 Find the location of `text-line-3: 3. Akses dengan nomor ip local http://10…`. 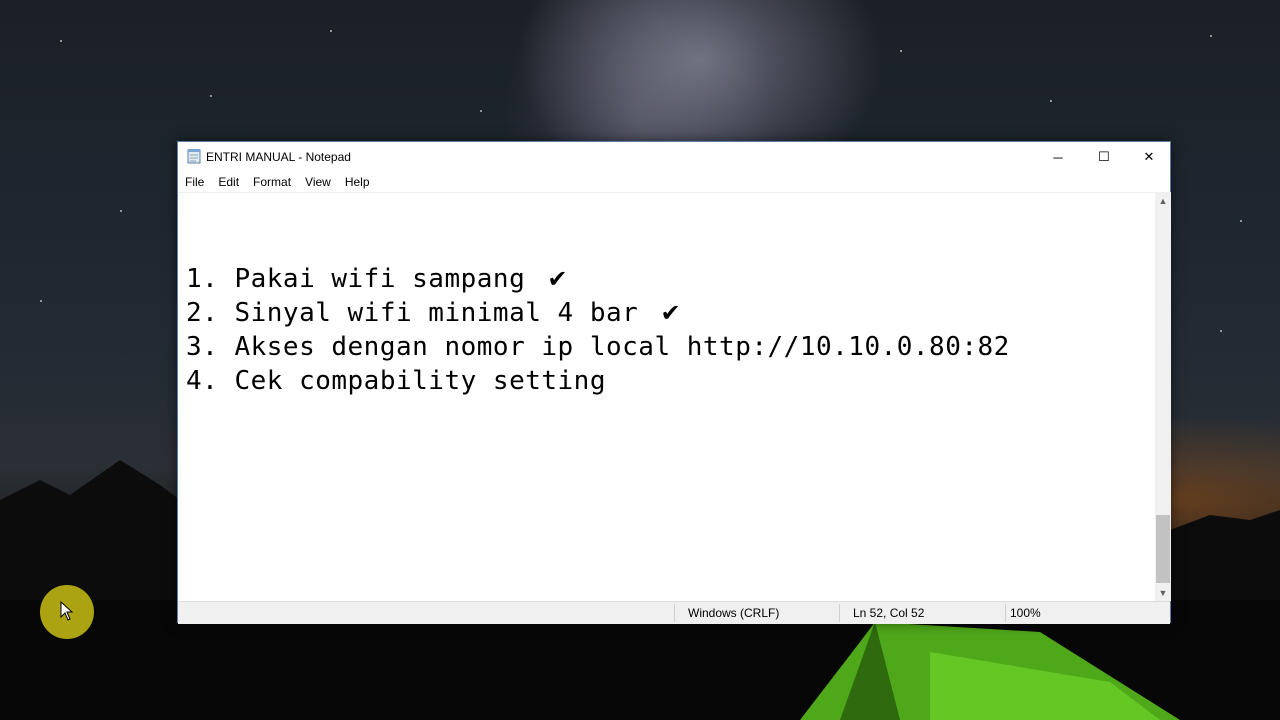

text-line-3: 3. Akses dengan nomor ip local http://10… is located at coordinates (598, 347).